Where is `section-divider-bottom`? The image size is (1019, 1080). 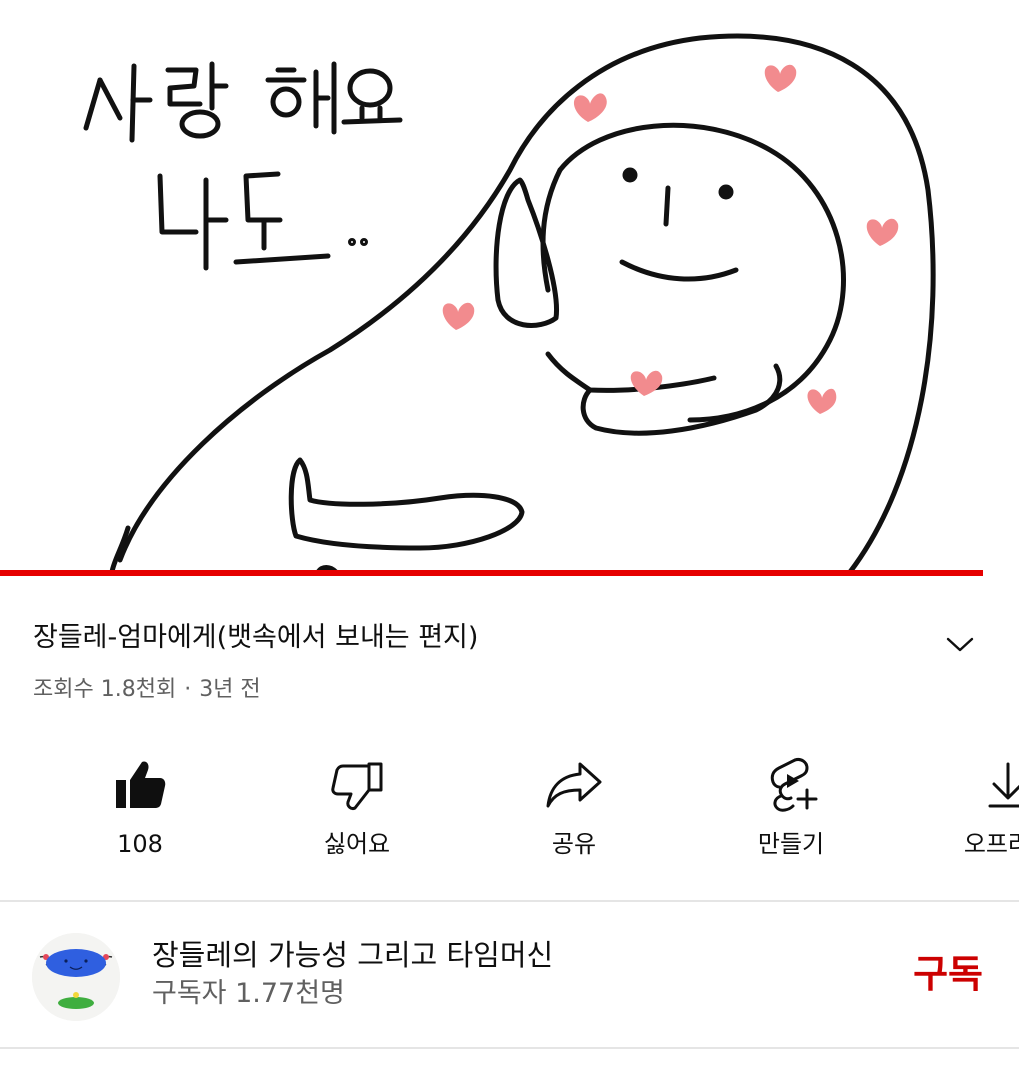 section-divider-bottom is located at coordinates (509, 1048).